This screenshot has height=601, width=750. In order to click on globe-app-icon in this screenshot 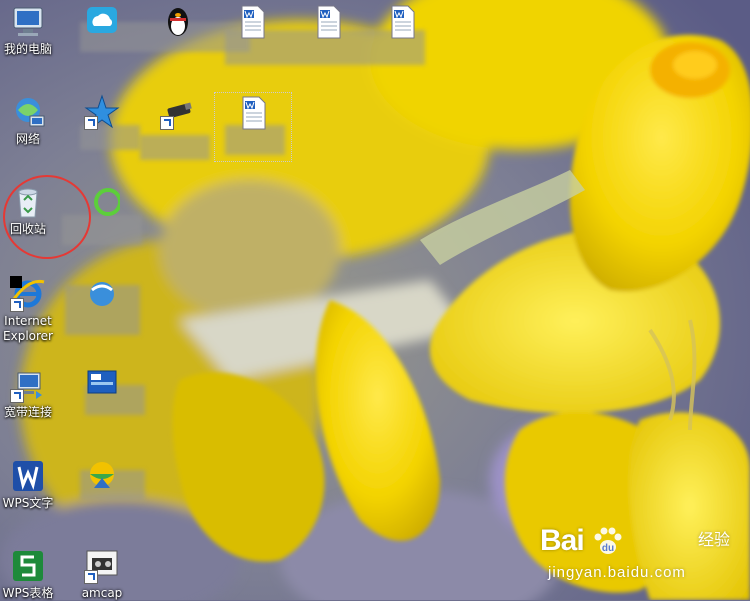, I will do `click(102, 476)`.